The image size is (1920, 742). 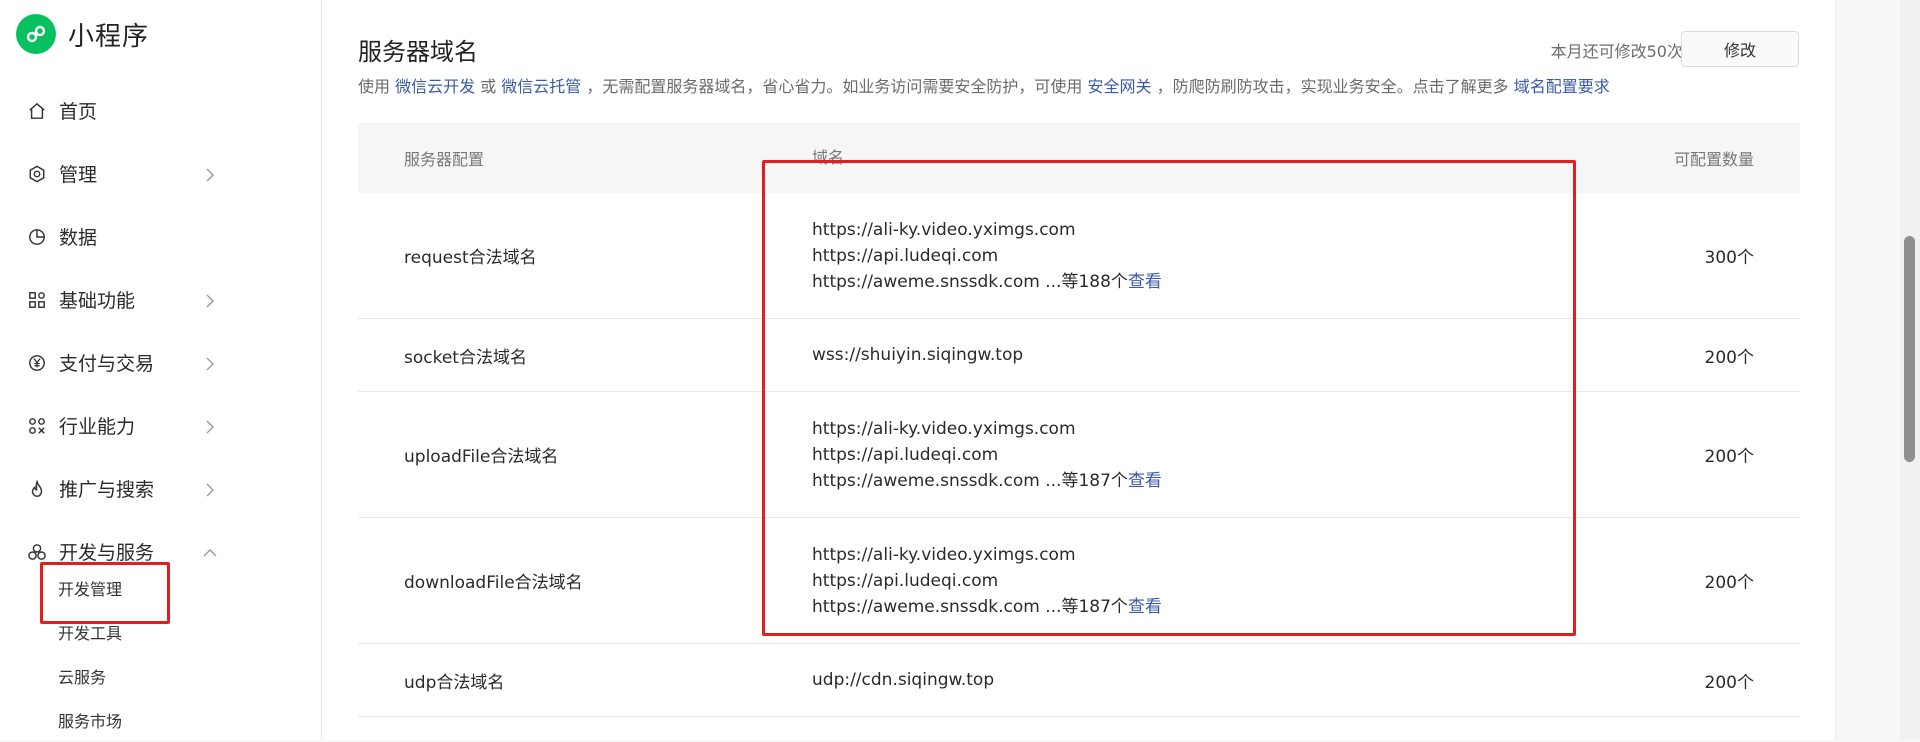 What do you see at coordinates (78, 112) in the screenshot?
I see `sidebar-item-label: 首页` at bounding box center [78, 112].